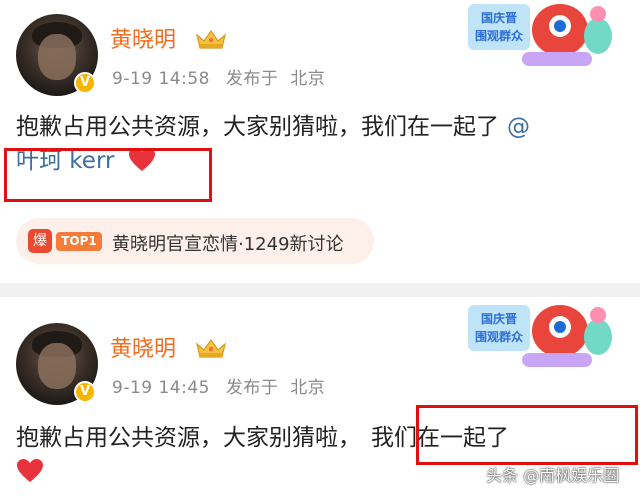  I want to click on top-rank-badge: TOP1, so click(79, 241).